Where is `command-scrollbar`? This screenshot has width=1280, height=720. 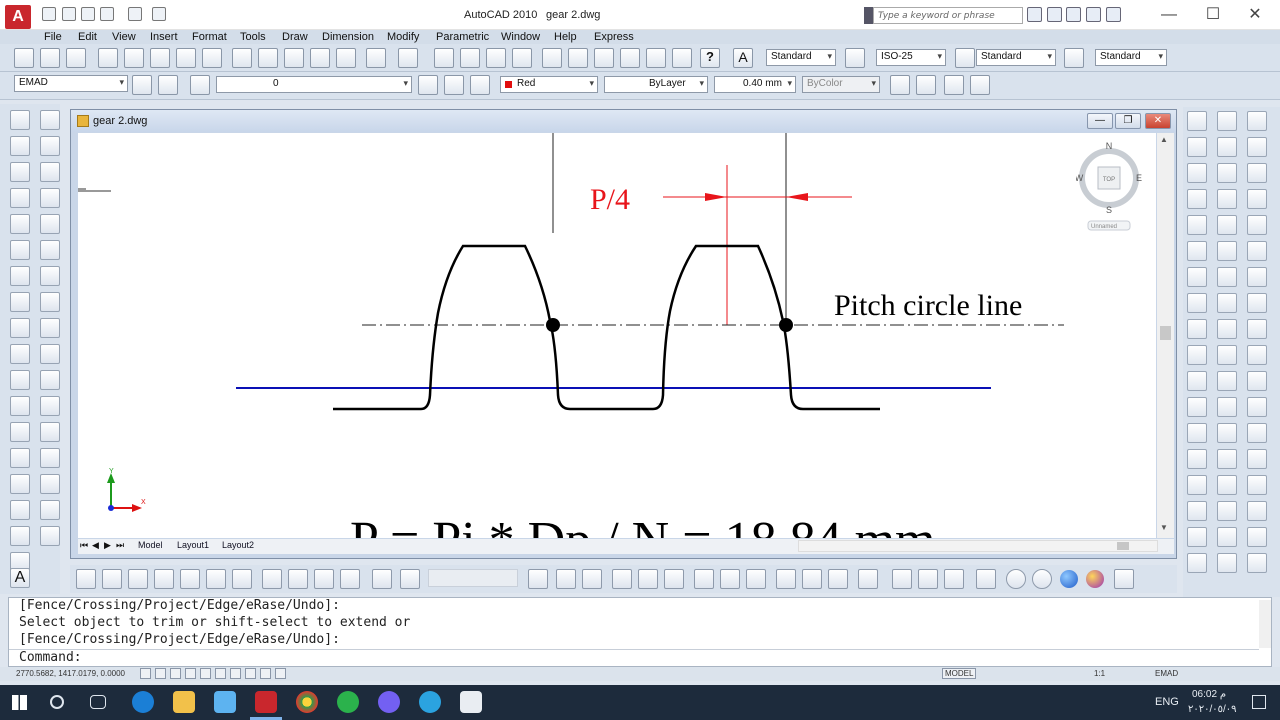 command-scrollbar is located at coordinates (1265, 624).